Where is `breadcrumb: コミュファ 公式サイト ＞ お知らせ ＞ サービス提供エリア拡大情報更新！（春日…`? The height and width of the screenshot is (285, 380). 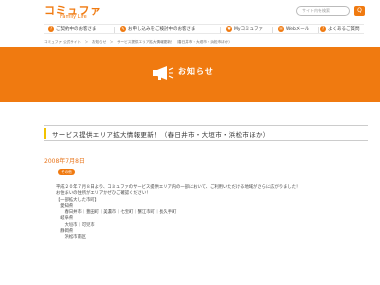
breadcrumb: コミュファ 公式サイト ＞ お知らせ ＞ サービス提供エリア拡大情報更新！（春日… is located at coordinates (138, 42).